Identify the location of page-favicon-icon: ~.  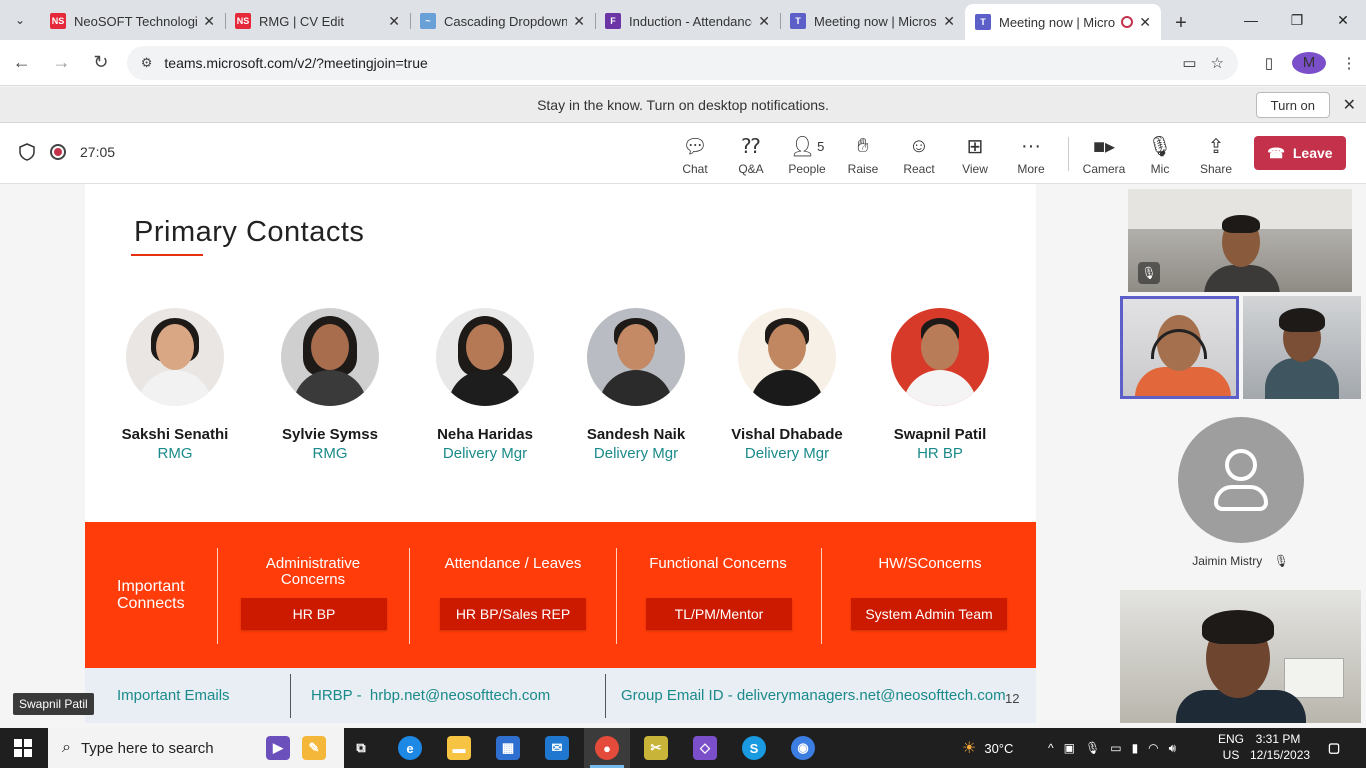
(428, 21).